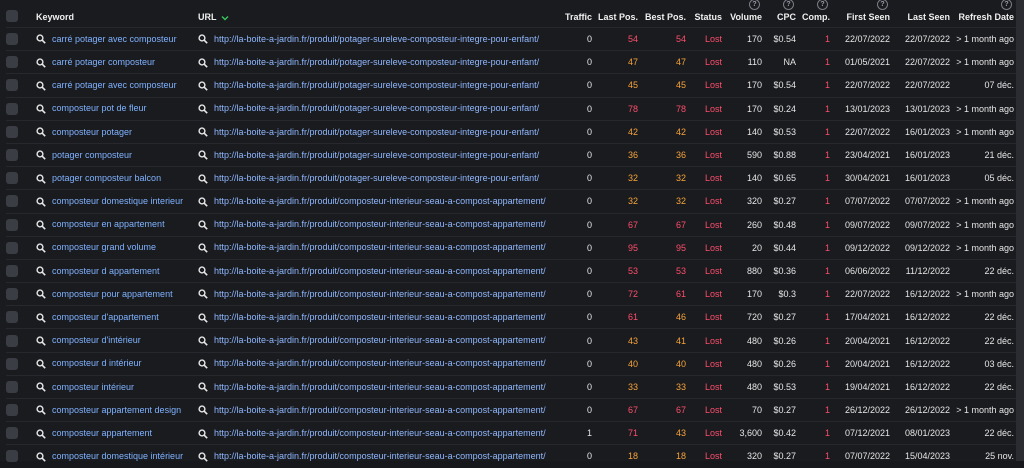  I want to click on keyword-link: composteur grand volume, so click(104, 247).